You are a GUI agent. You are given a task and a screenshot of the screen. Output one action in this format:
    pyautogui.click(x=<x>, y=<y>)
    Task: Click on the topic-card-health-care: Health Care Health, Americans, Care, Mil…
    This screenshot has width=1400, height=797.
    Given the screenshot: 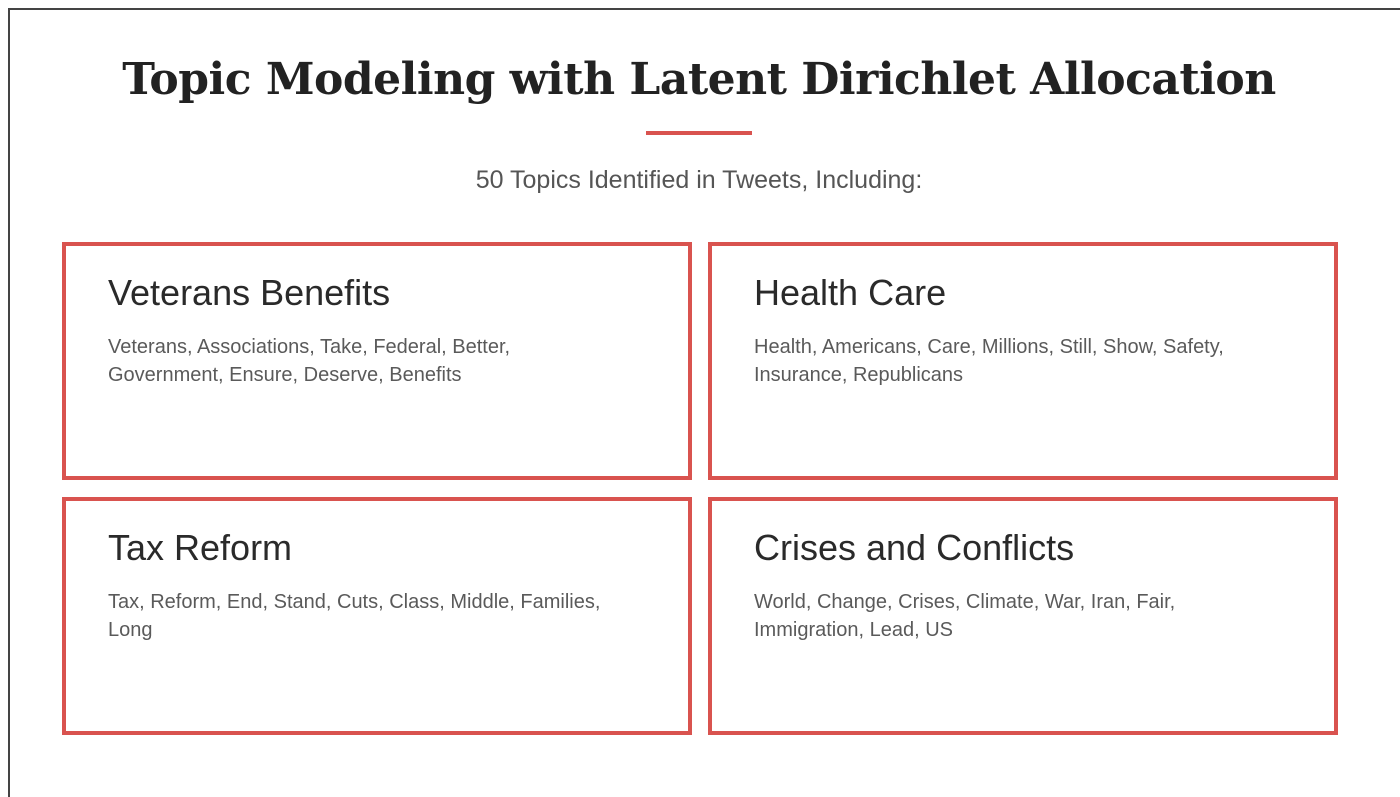 What is the action you would take?
    pyautogui.click(x=1023, y=361)
    